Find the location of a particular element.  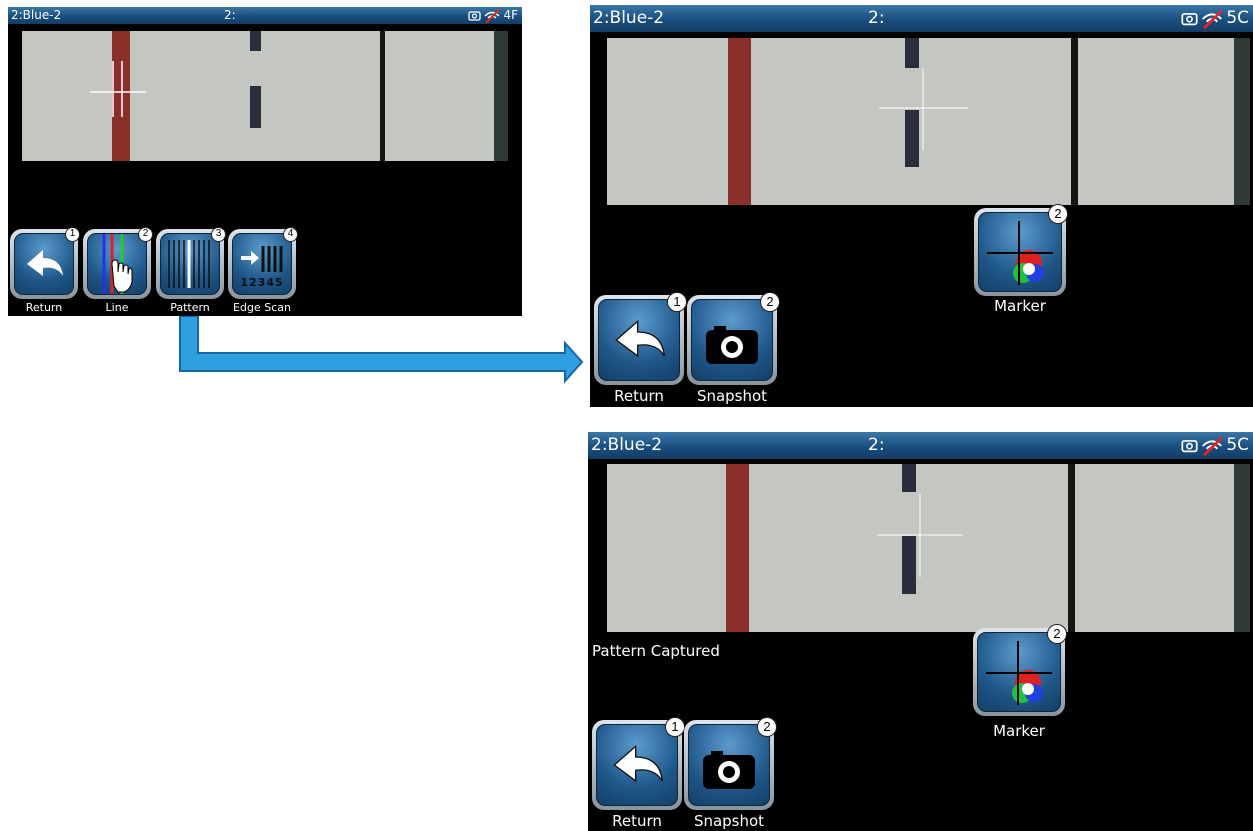

pattern-label: Pattern is located at coordinates (190, 307).